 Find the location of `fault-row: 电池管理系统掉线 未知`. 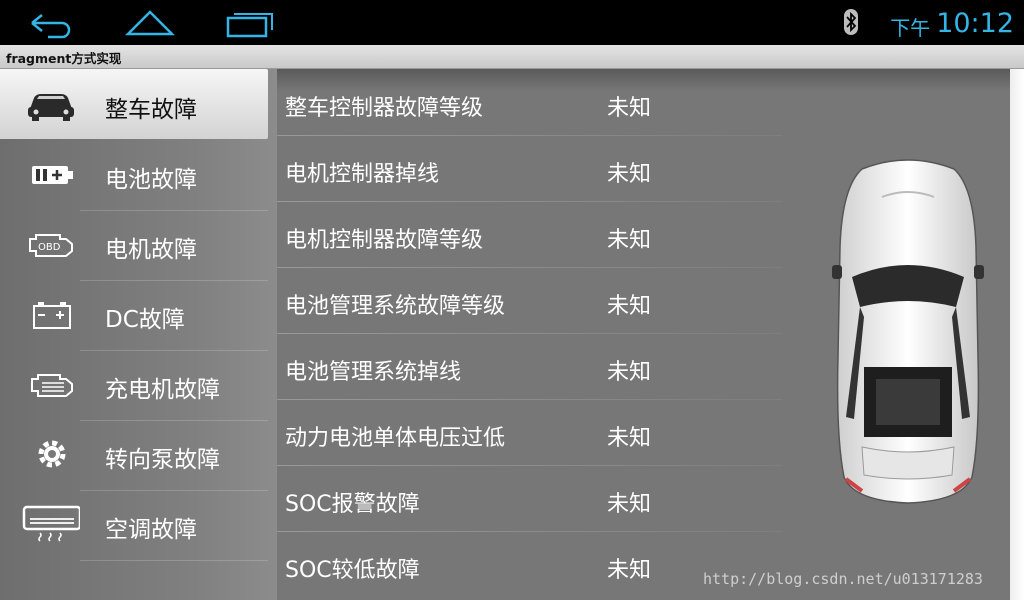

fault-row: 电池管理系统掉线 未知 is located at coordinates (529, 366).